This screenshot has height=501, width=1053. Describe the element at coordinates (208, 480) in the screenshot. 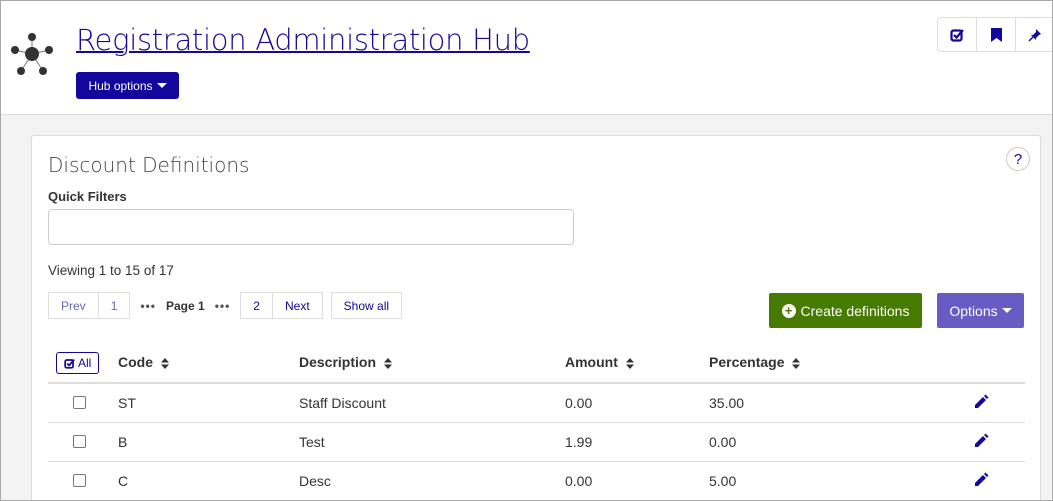

I see `cell-code: C` at that location.